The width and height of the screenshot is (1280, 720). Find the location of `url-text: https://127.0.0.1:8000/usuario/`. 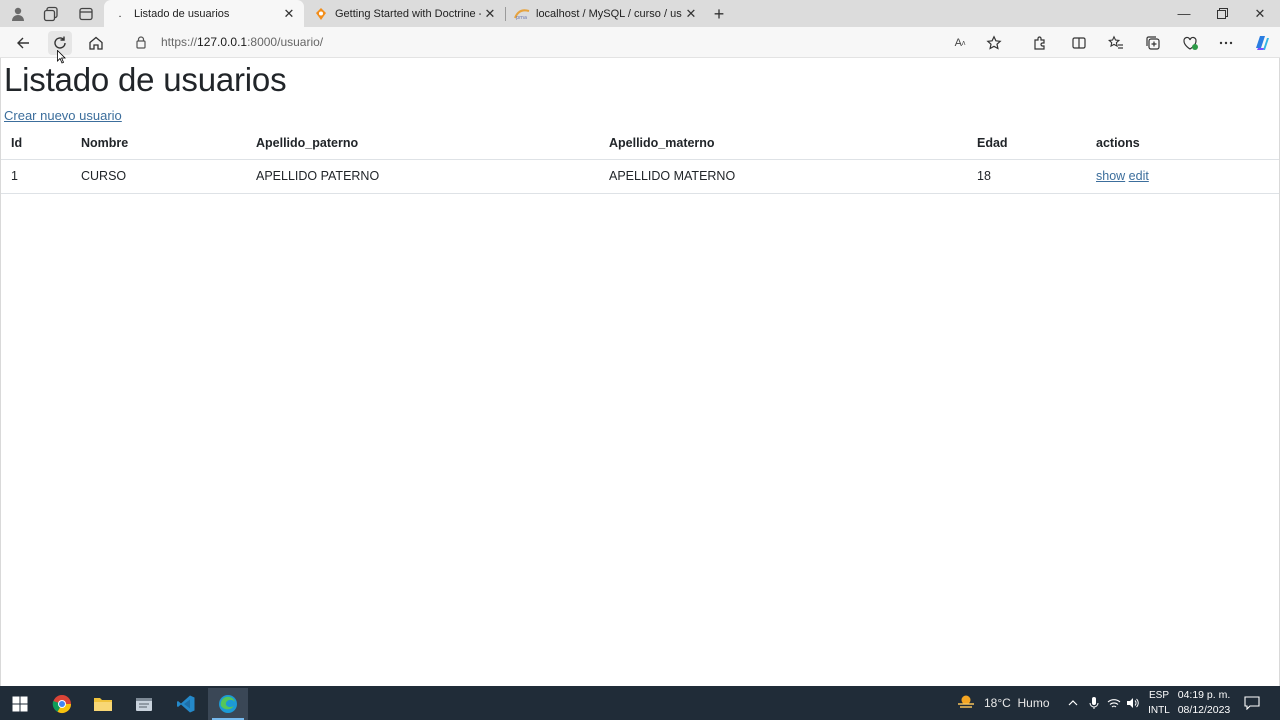

url-text: https://127.0.0.1:8000/usuario/ is located at coordinates (242, 42).